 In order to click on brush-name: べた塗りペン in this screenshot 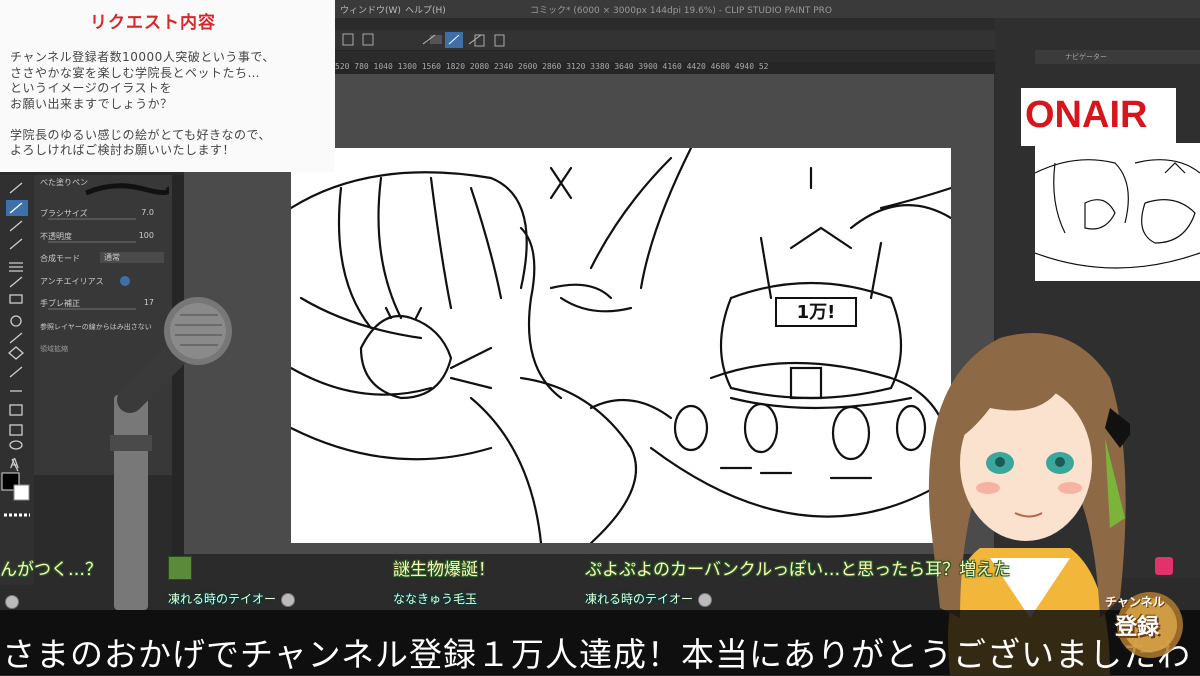, I will do `click(64, 182)`.